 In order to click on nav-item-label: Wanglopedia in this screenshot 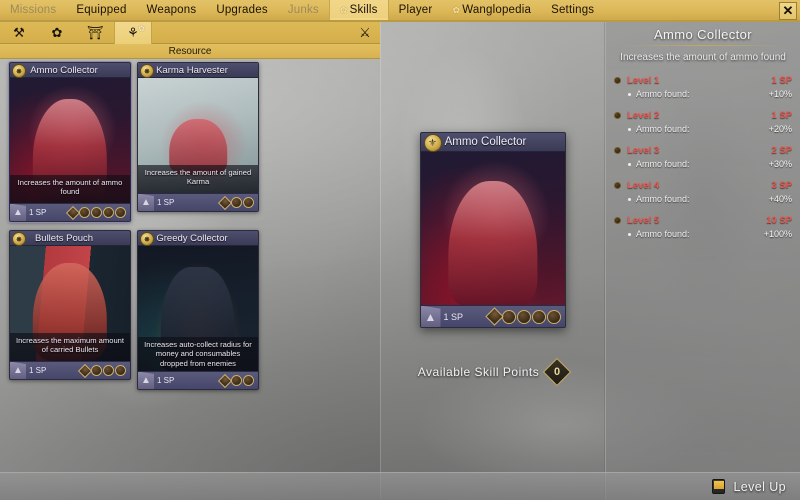, I will do `click(497, 10)`.